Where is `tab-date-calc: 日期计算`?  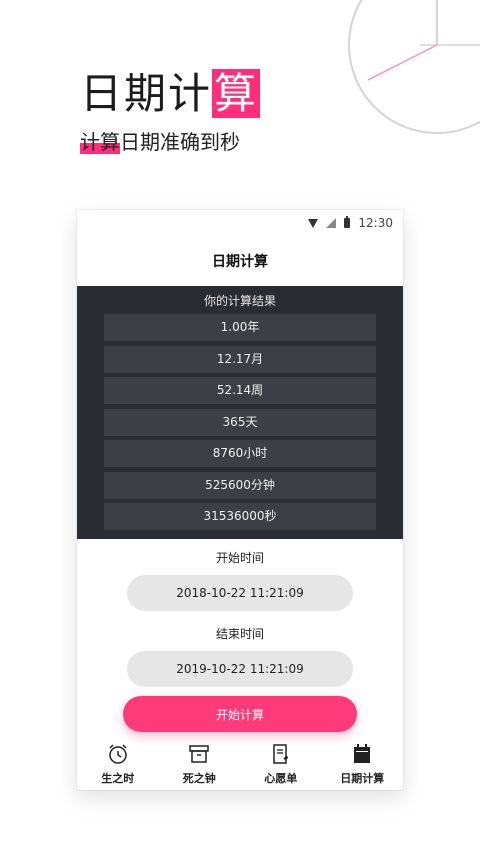 tab-date-calc: 日期计算 is located at coordinates (362, 764).